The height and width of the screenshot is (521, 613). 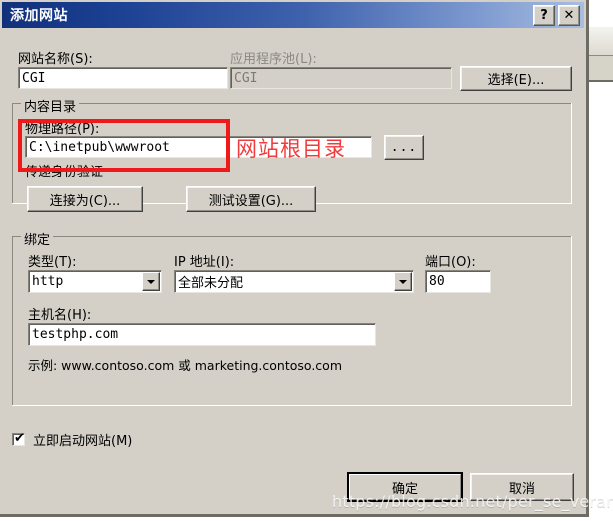 What do you see at coordinates (458, 281) in the screenshot?
I see `binding-port-input: 80` at bounding box center [458, 281].